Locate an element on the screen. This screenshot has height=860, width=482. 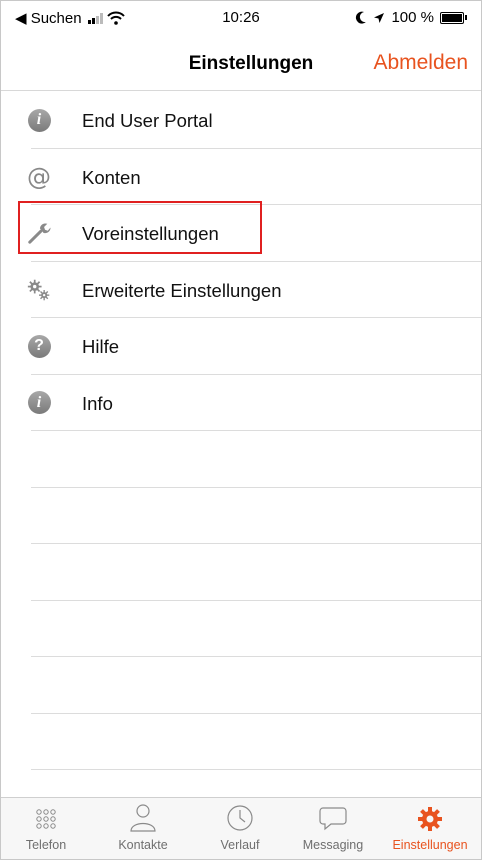
logout-button: Abmelden is located at coordinates (420, 63).